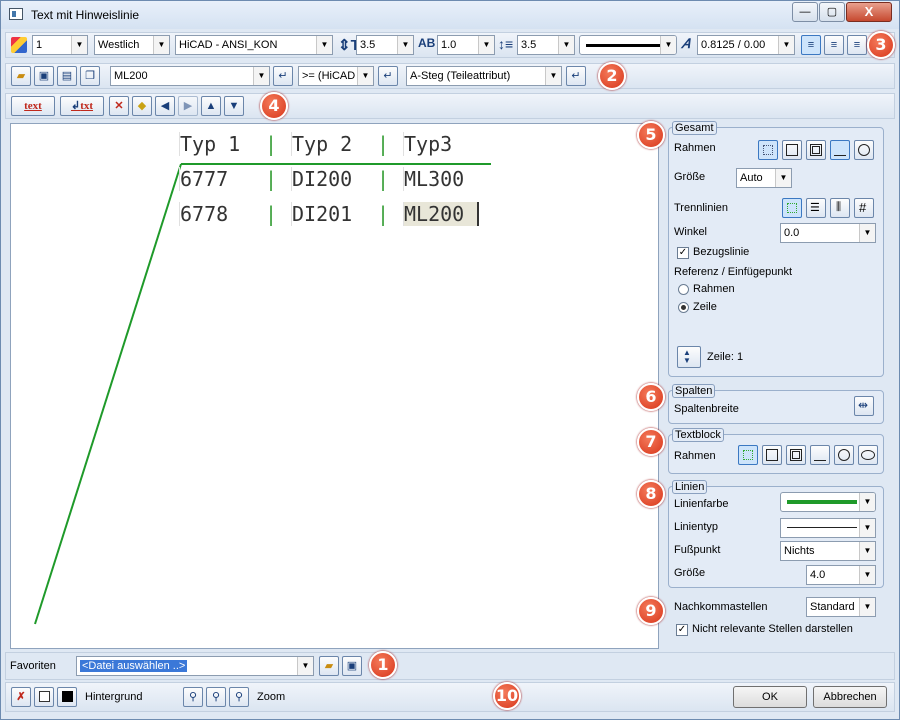  I want to click on magnifier-icon: ⚲, so click(193, 697).